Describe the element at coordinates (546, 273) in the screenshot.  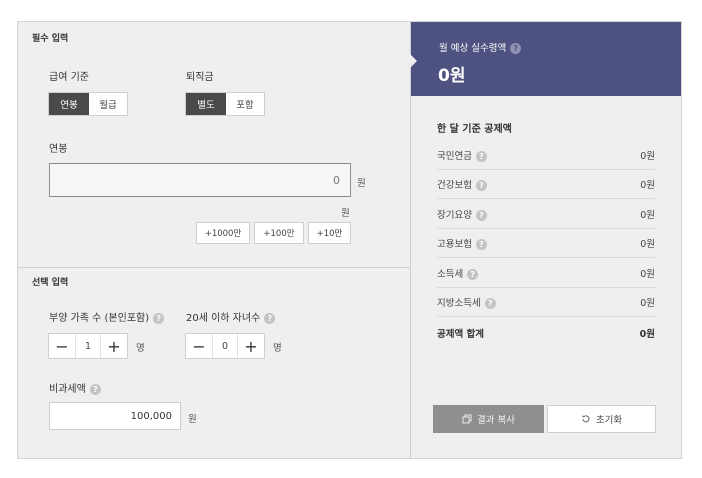
I see `deduction-row: 소득세? 0원` at that location.